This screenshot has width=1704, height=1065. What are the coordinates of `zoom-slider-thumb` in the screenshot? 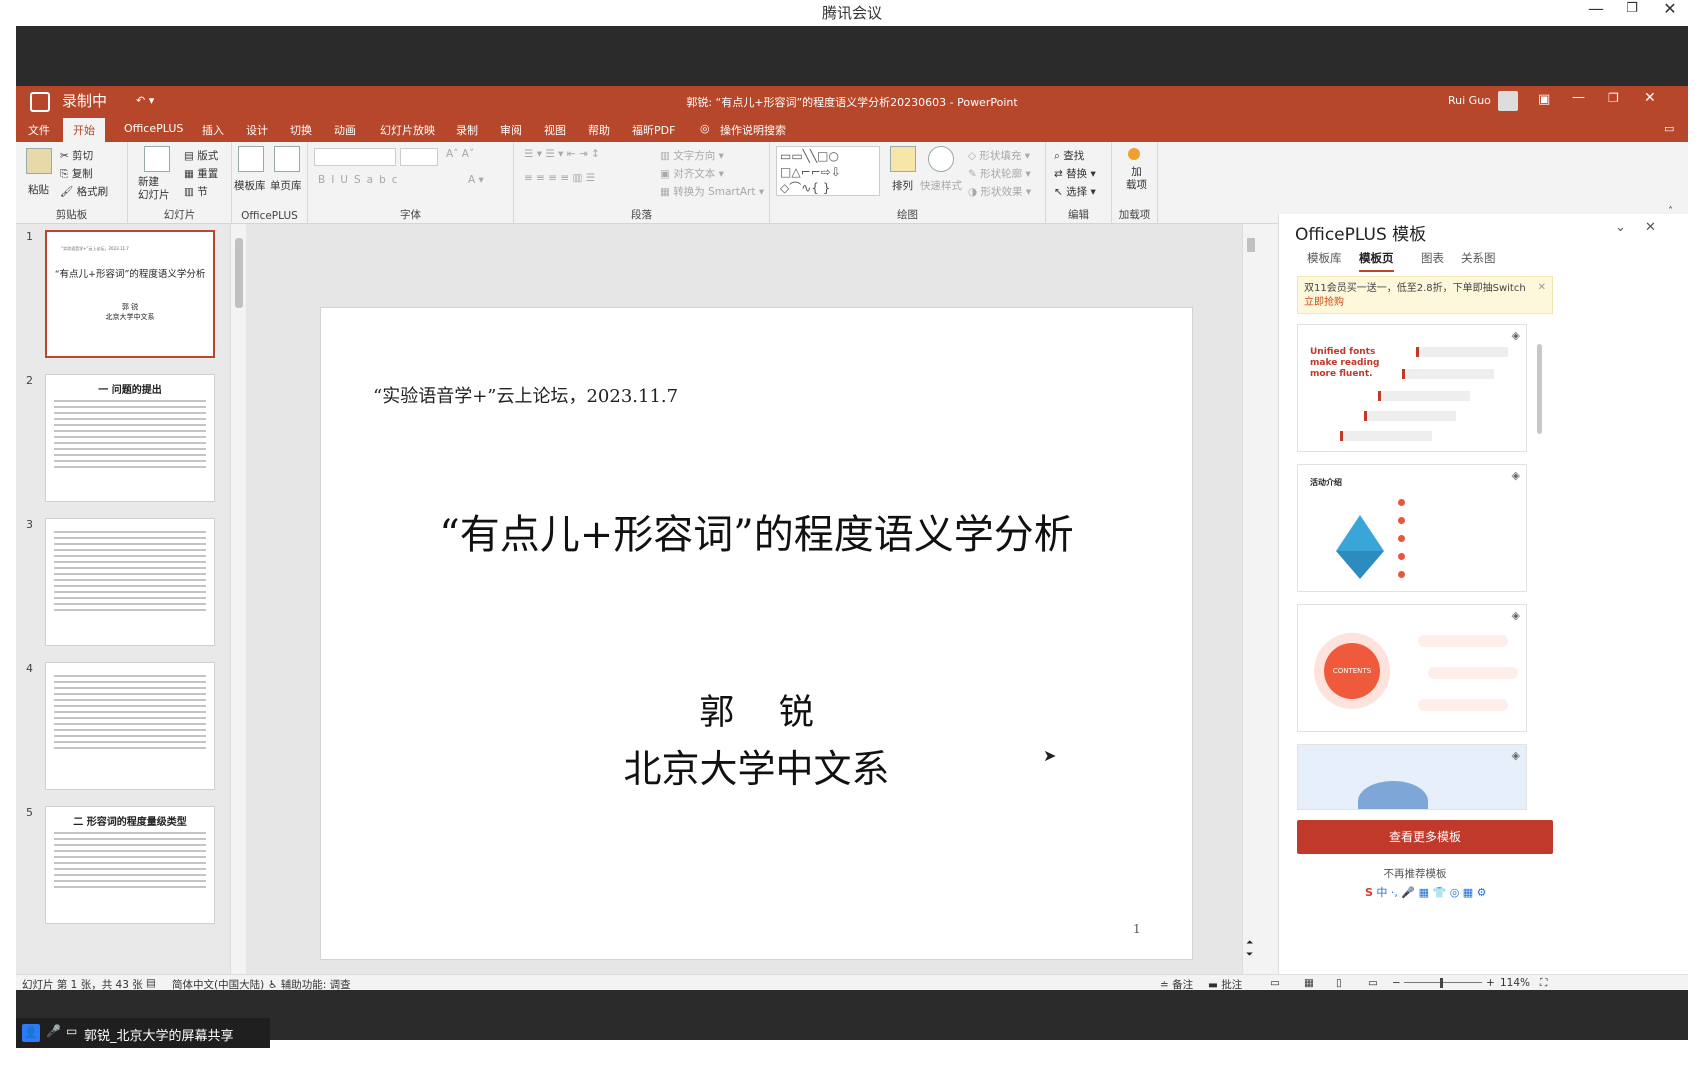 It's located at (1441, 983).